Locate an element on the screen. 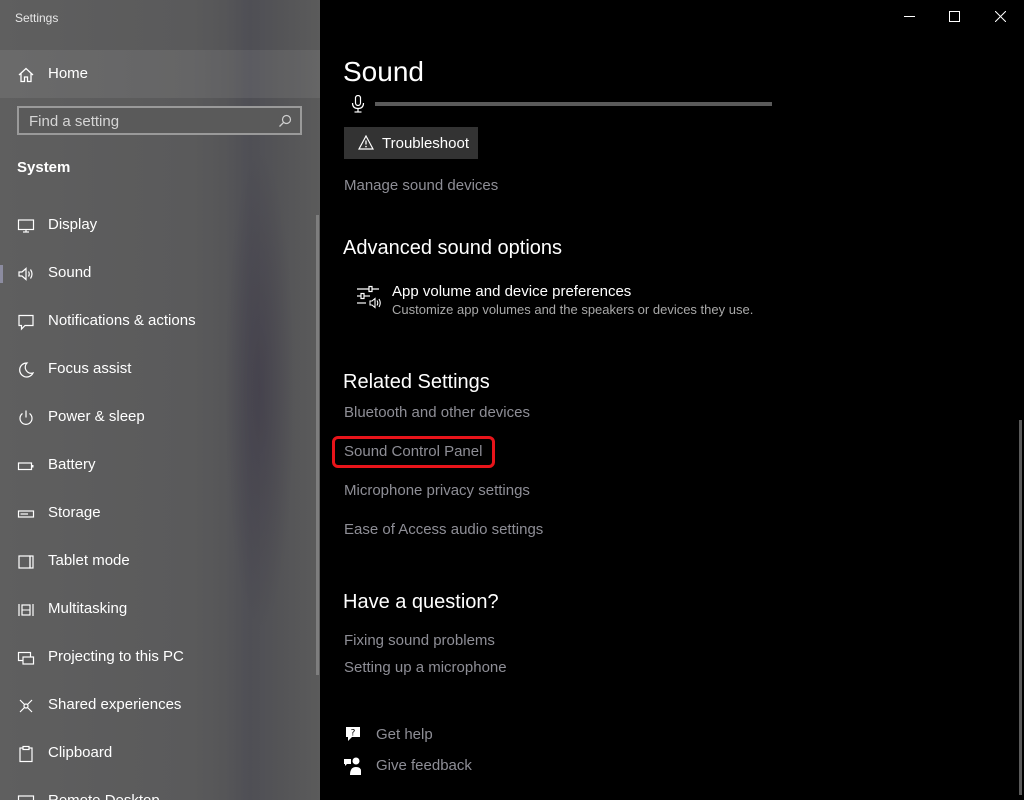 Image resolution: width=1024 pixels, height=800 pixels. notification-icon is located at coordinates (26, 322).